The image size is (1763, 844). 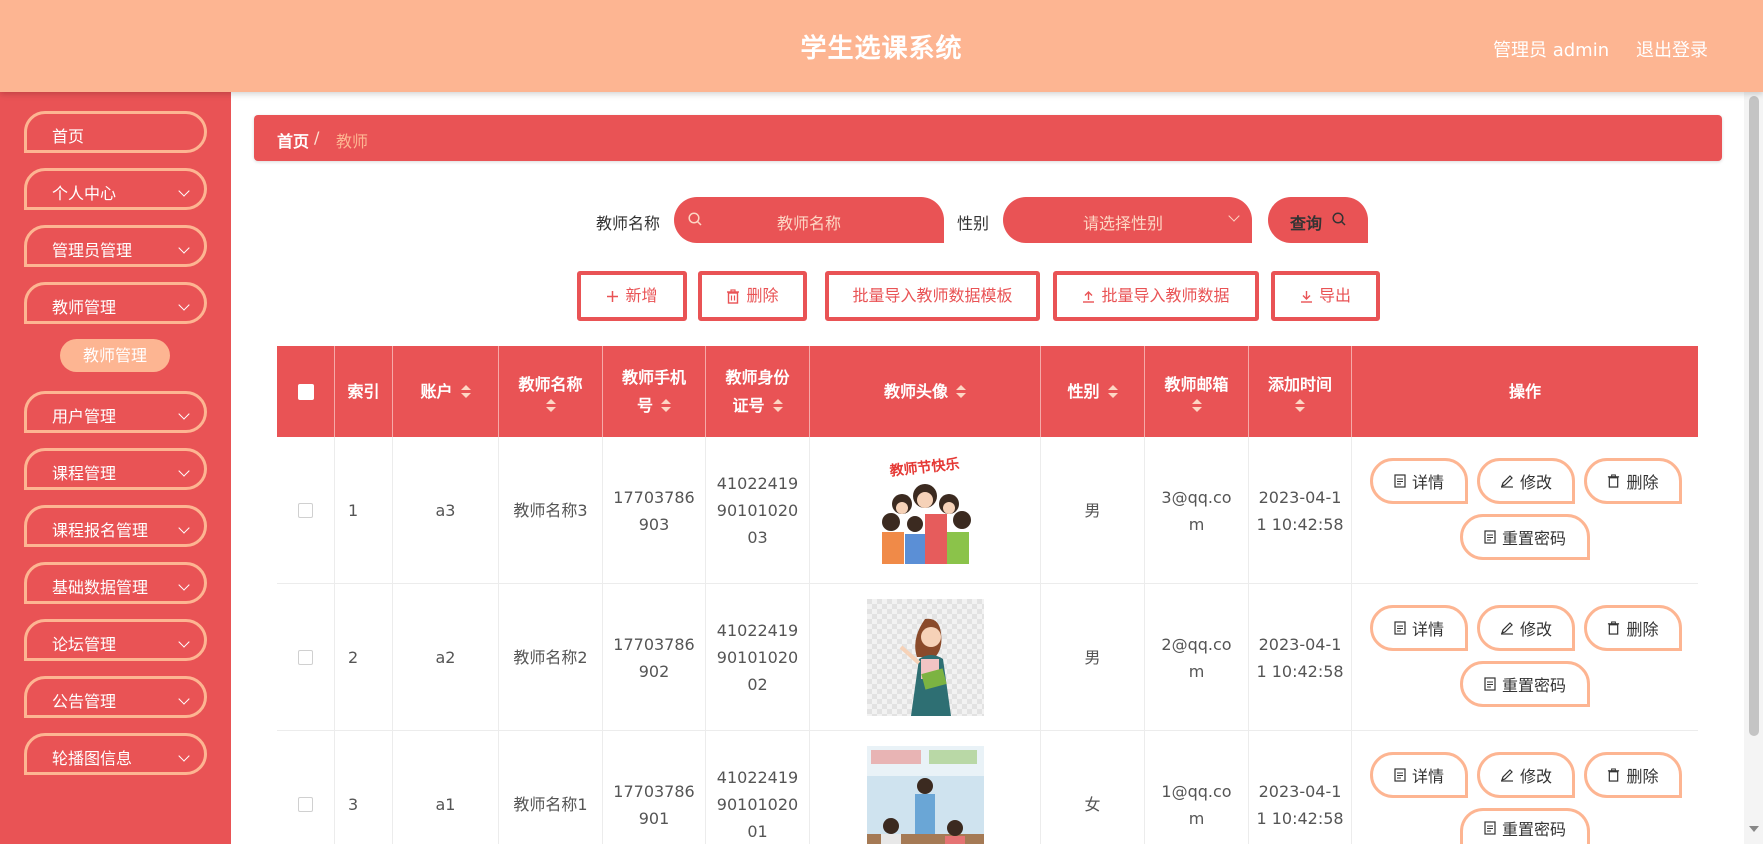 I want to click on gender-label: 性别, so click(x=973, y=223).